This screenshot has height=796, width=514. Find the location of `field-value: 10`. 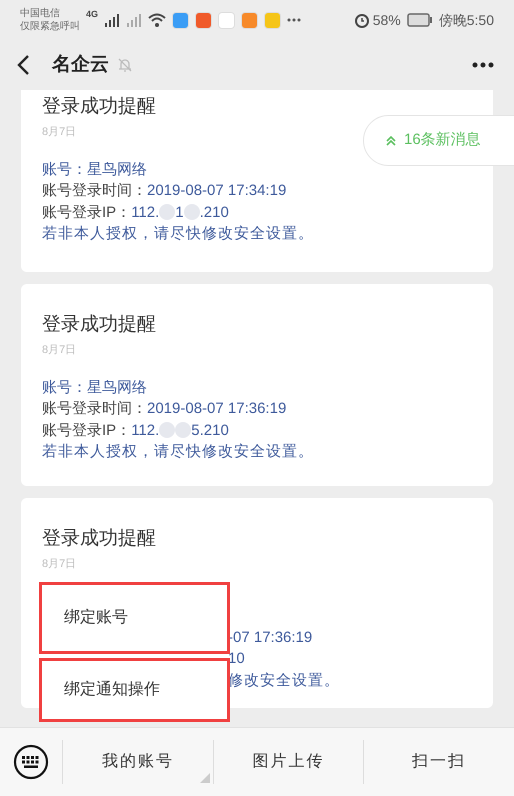

field-value: 10 is located at coordinates (236, 659).